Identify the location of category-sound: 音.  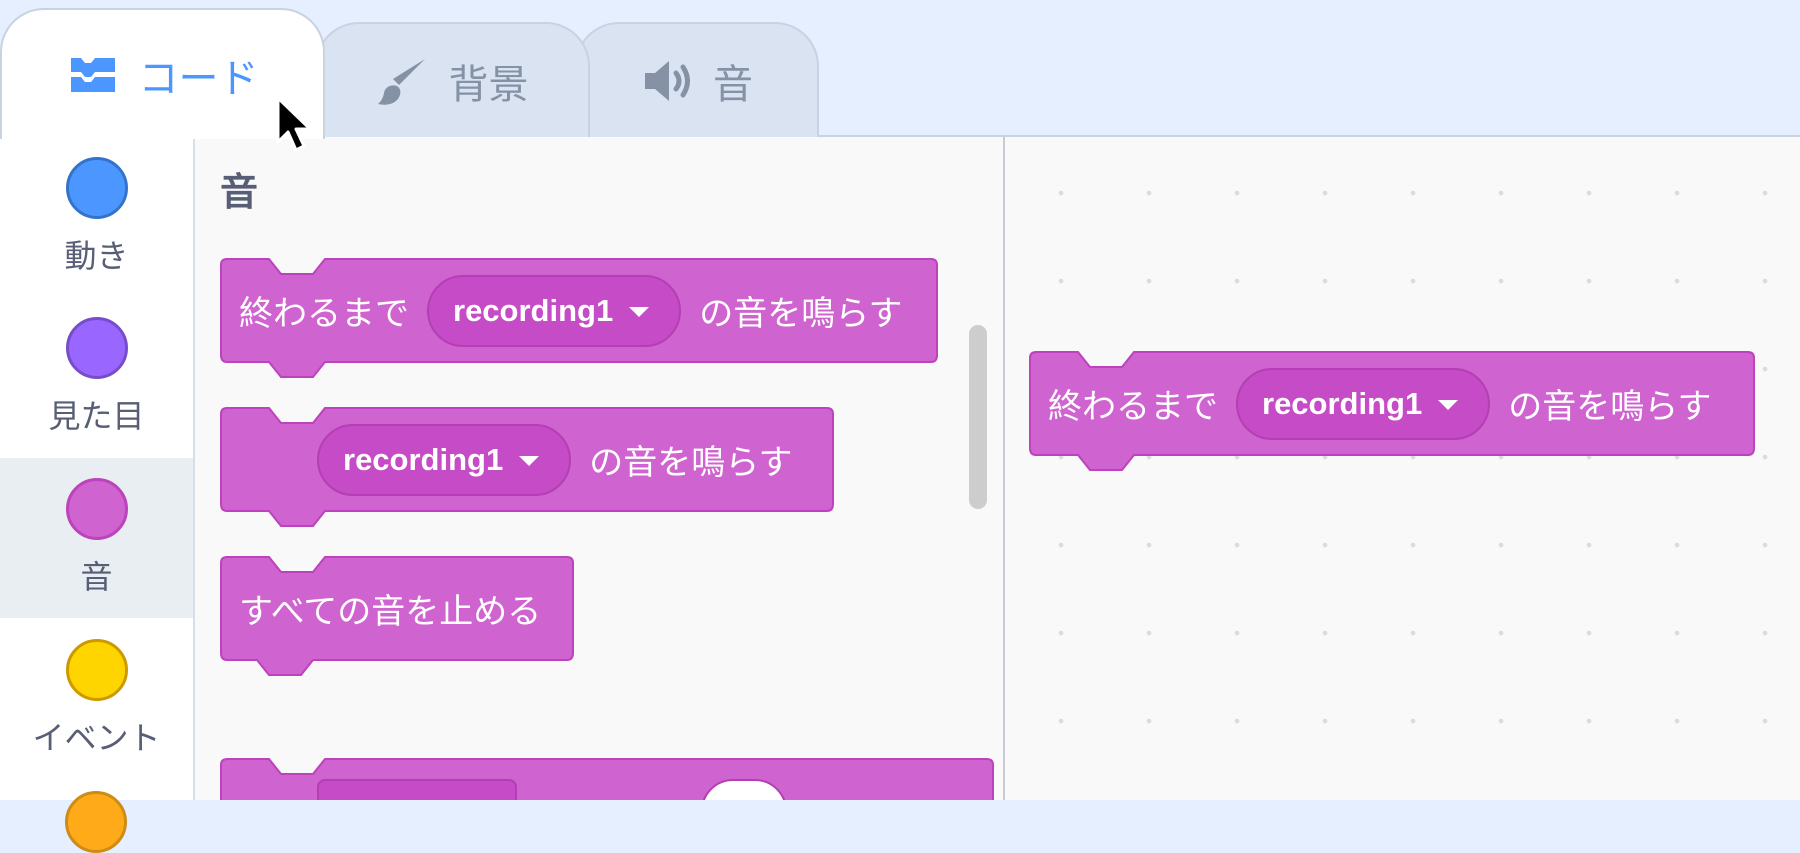
(96, 538).